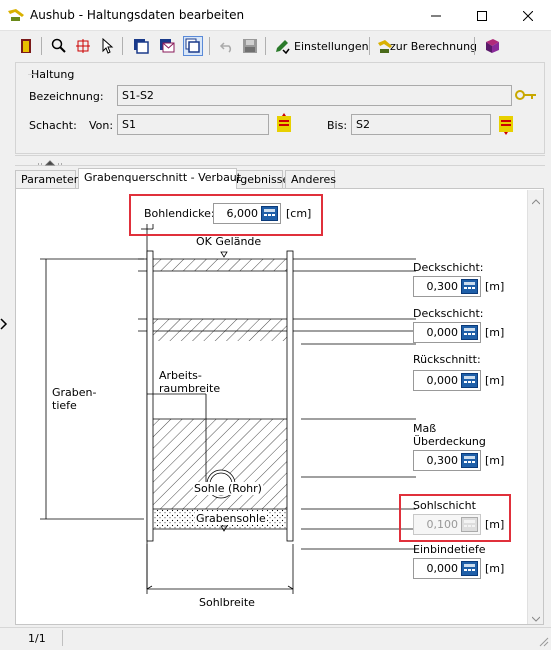  I want to click on bohlendicke-unit: [cm], so click(299, 213).